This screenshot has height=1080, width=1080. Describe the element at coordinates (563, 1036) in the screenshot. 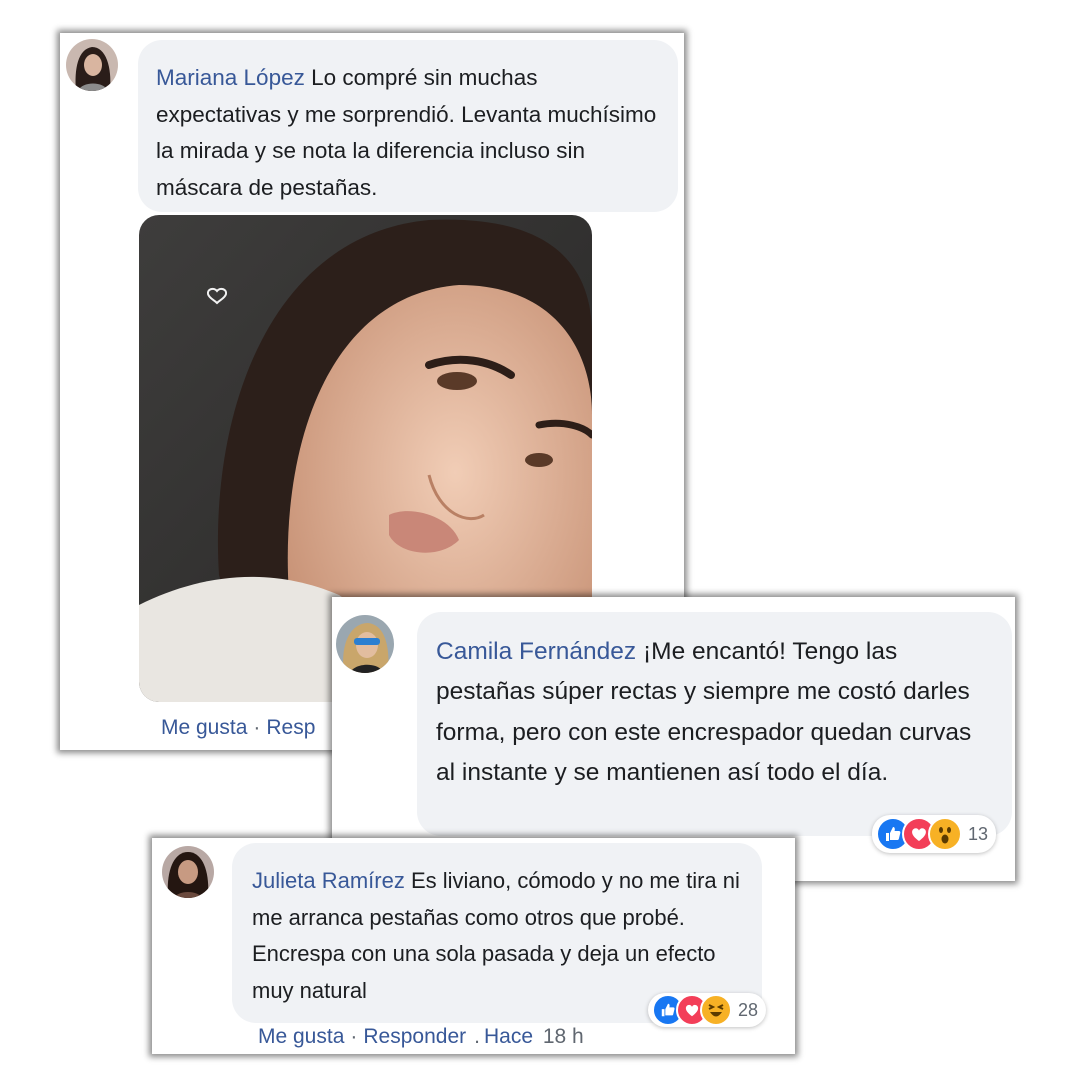

I see `timestamp-value: 18 h` at that location.